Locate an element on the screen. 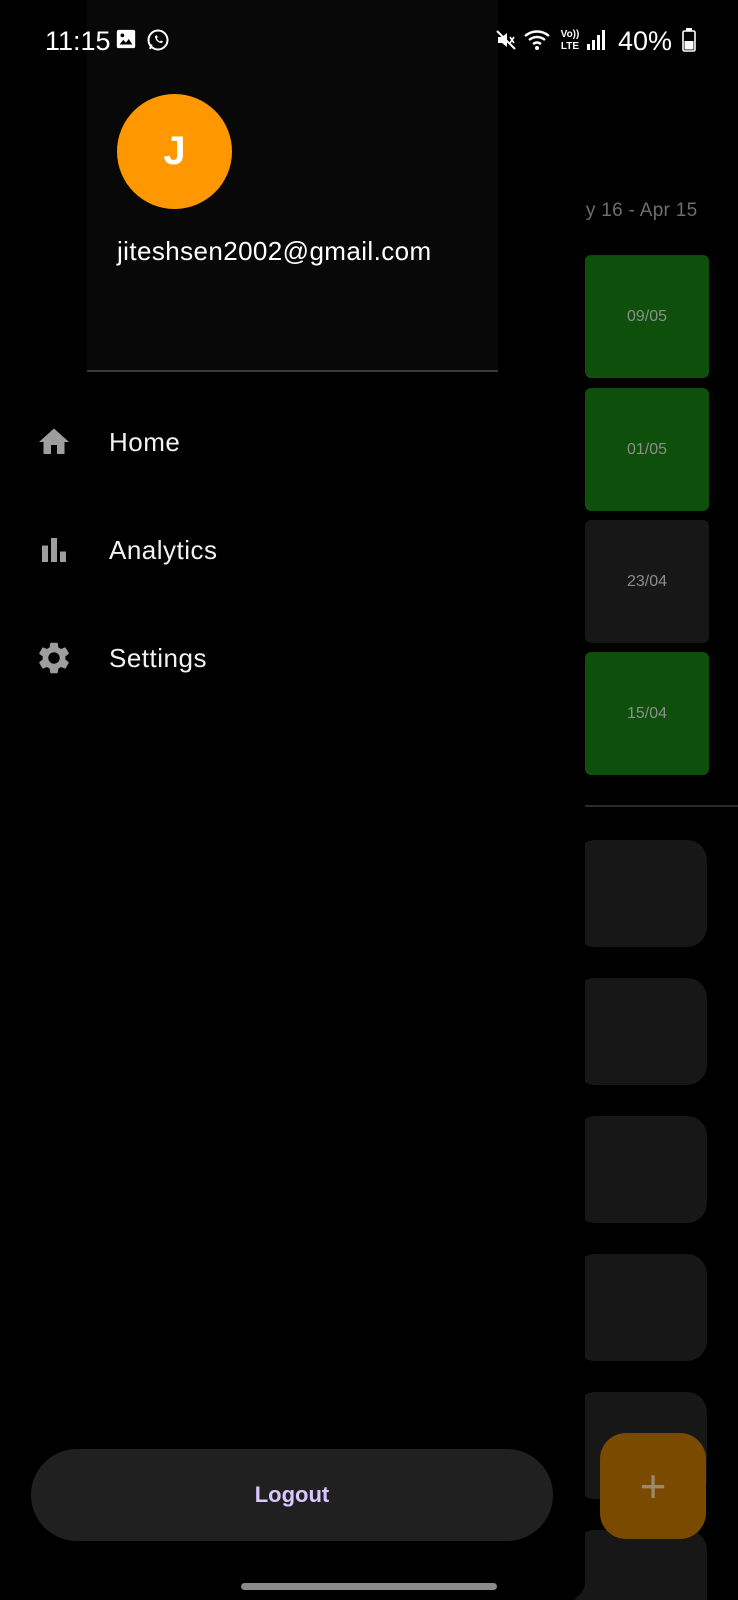 This screenshot has height=1600, width=738. divider is located at coordinates (659, 806).